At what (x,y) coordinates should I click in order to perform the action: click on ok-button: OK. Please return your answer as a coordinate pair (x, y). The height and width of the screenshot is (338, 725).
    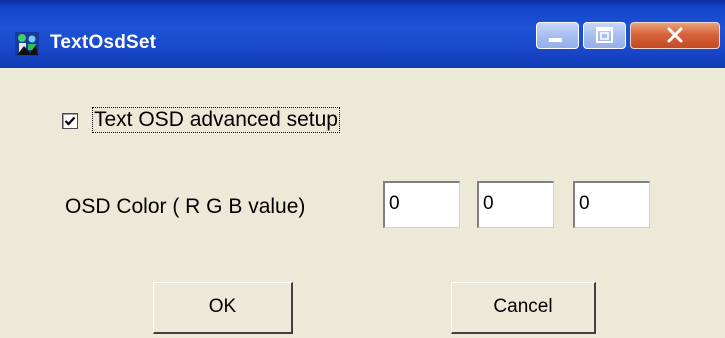
    Looking at the image, I should click on (223, 308).